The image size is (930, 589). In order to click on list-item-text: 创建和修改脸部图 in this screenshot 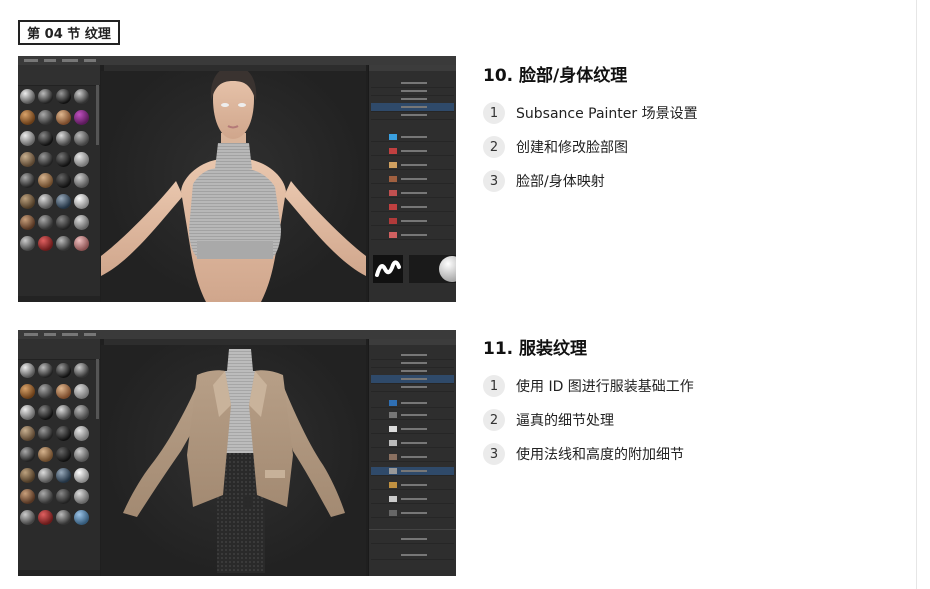, I will do `click(572, 148)`.